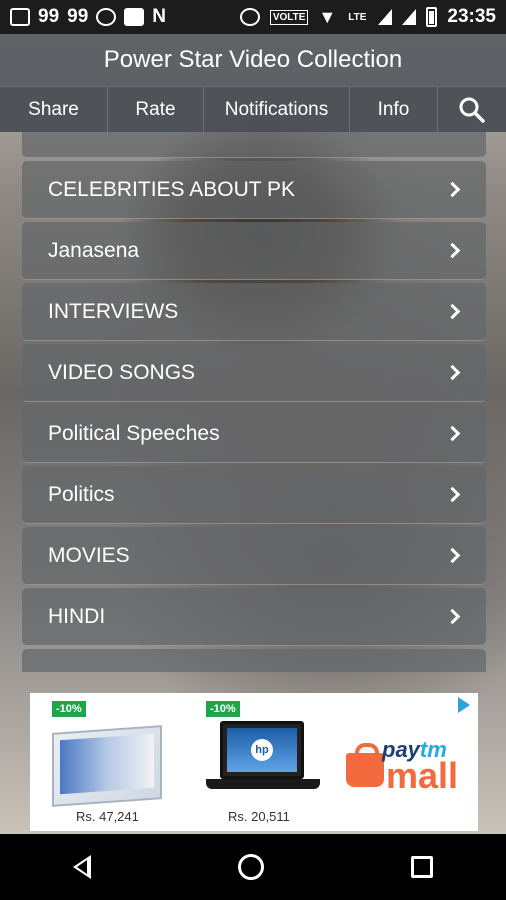 The width and height of the screenshot is (506, 900). Describe the element at coordinates (107, 816) in the screenshot. I see `price-label: Rs. 47,241` at that location.